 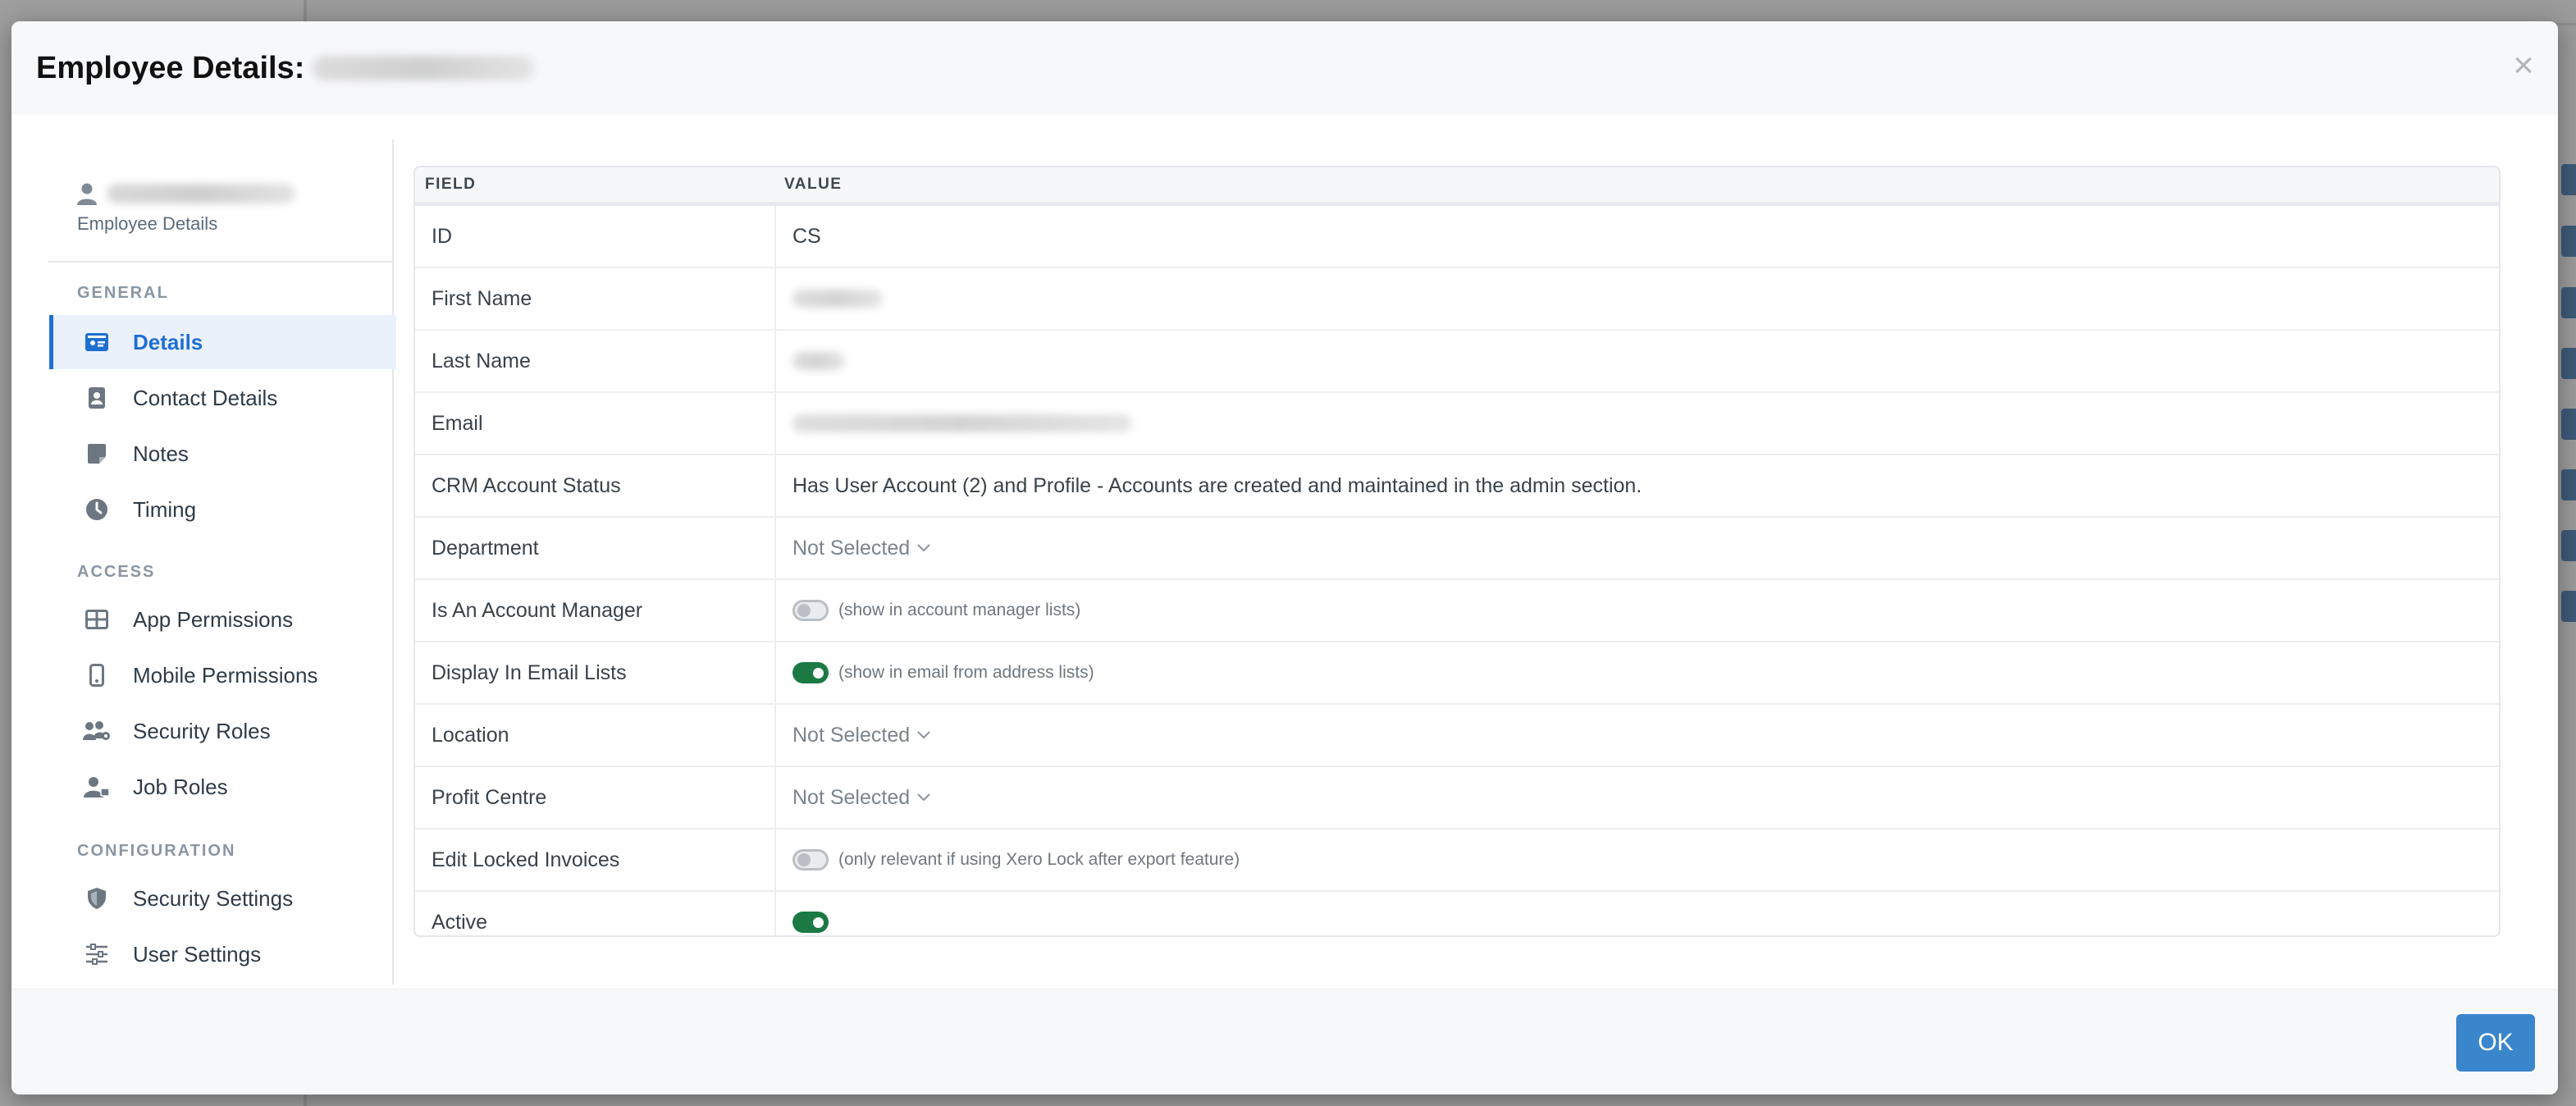 What do you see at coordinates (471, 735) in the screenshot?
I see `field-label: Location` at bounding box center [471, 735].